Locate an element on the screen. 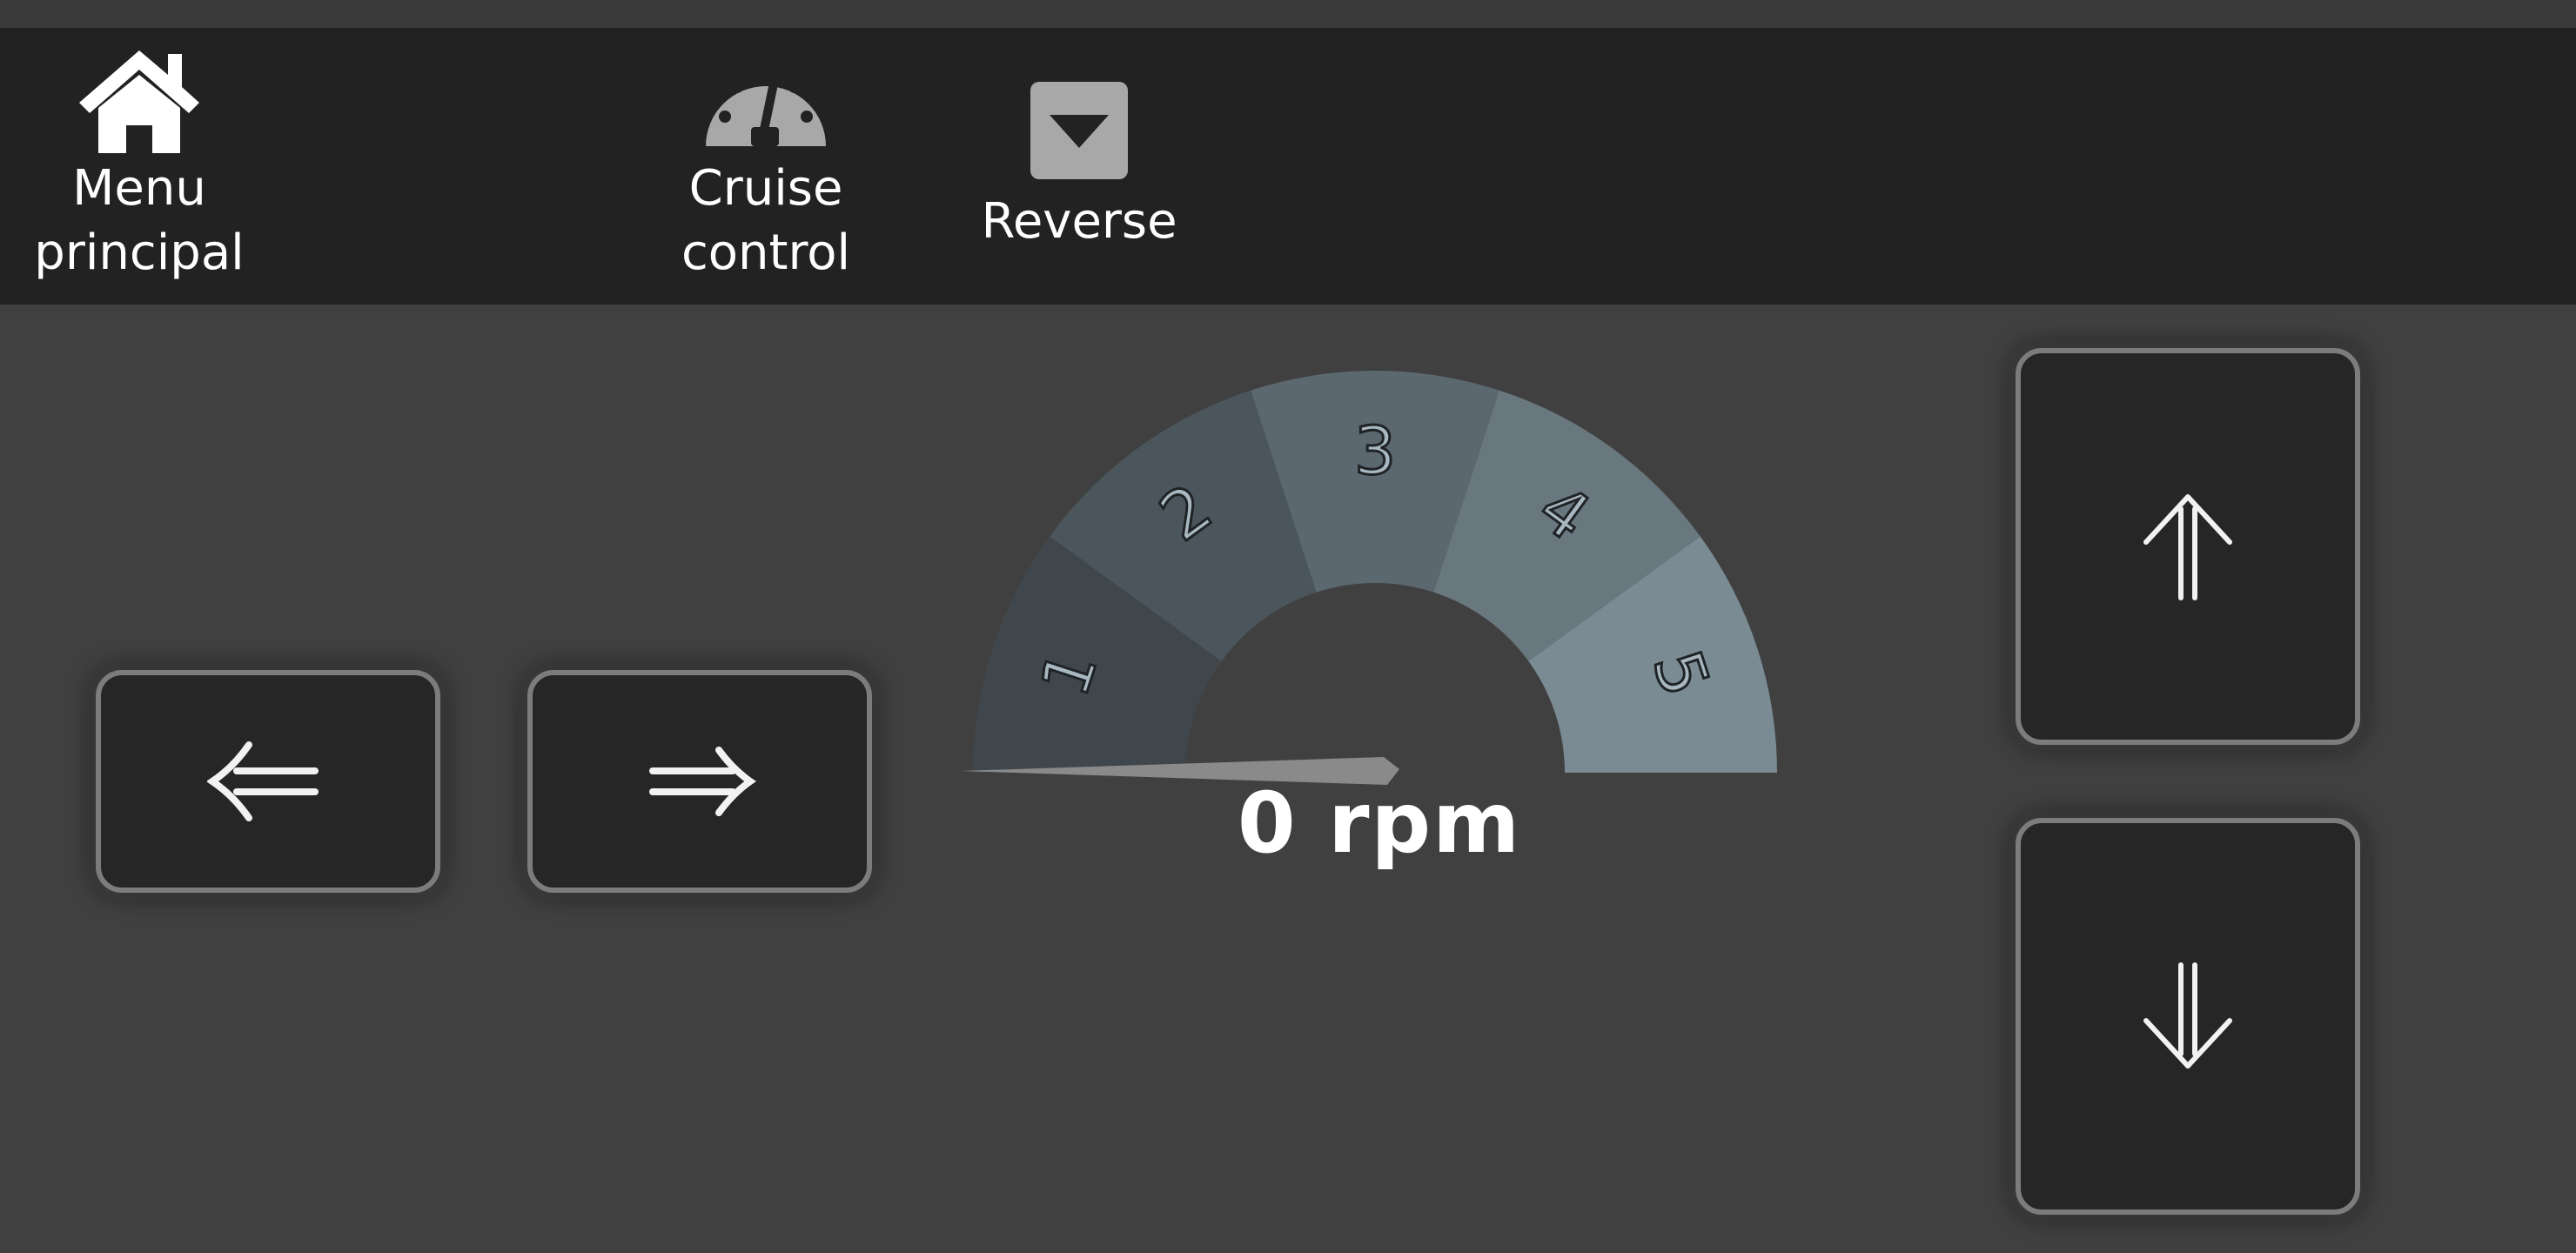 This screenshot has width=2576, height=1253. menu-principal-button: Menu principal is located at coordinates (139, 164).